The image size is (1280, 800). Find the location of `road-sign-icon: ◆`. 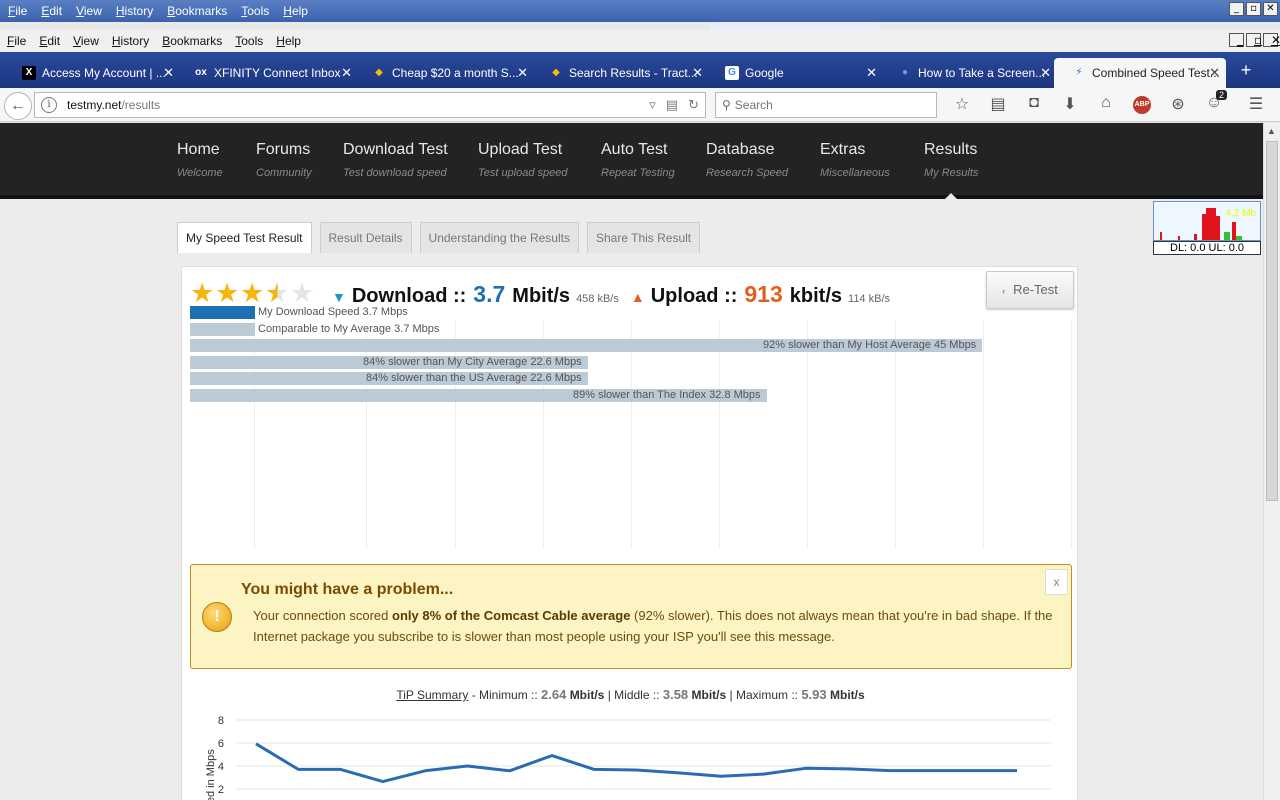

road-sign-icon: ◆ is located at coordinates (556, 72).